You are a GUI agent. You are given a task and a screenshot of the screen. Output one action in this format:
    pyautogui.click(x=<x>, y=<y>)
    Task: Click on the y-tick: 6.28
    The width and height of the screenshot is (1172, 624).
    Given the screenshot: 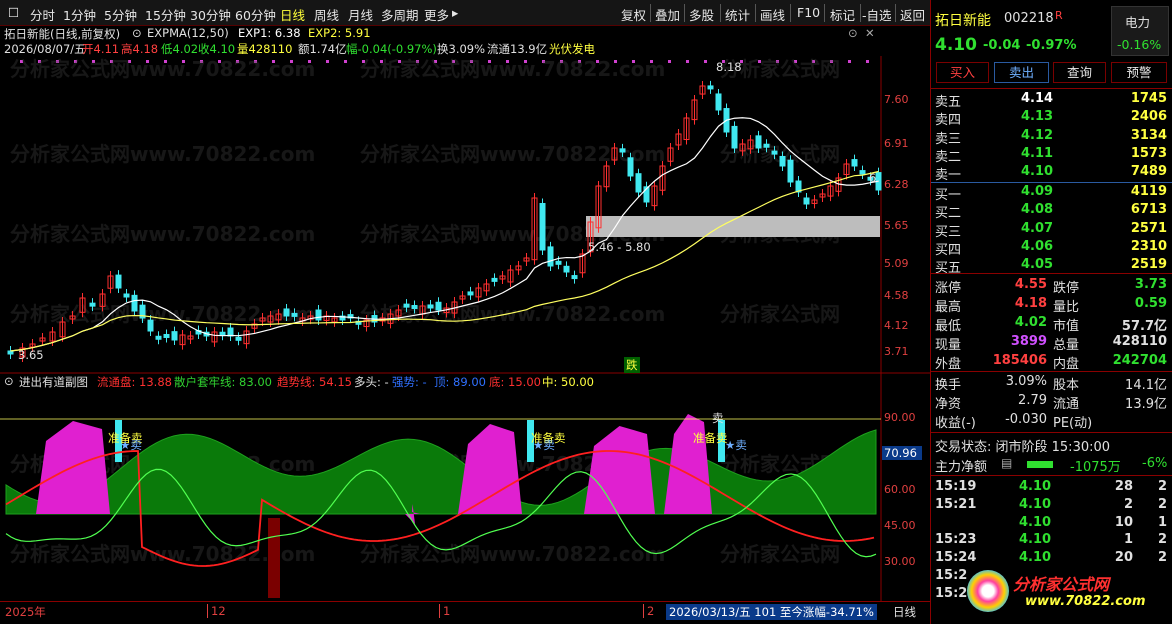 What is the action you would take?
    pyautogui.click(x=896, y=184)
    